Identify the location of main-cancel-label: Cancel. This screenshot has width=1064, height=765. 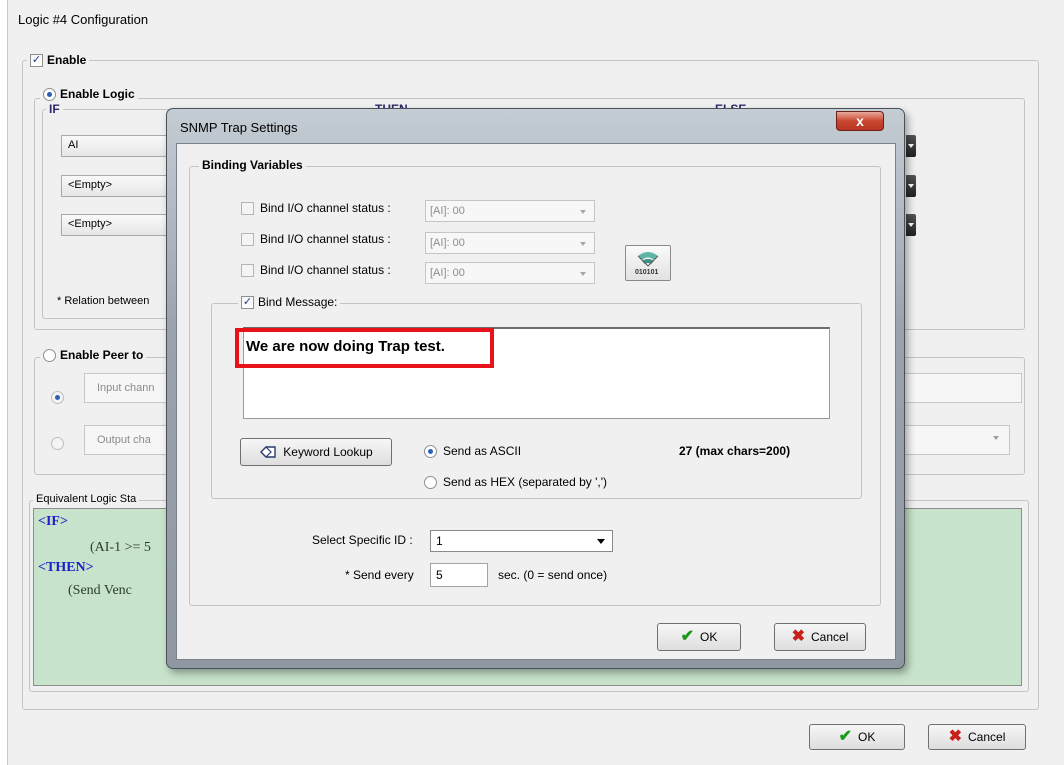
(987, 737).